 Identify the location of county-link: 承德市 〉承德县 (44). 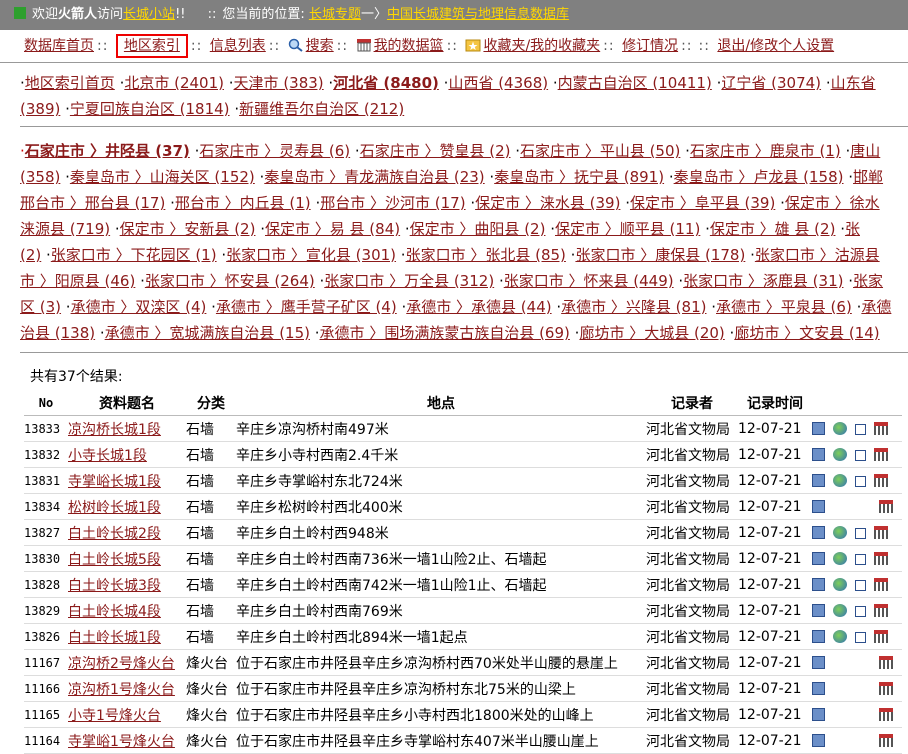
(478, 307).